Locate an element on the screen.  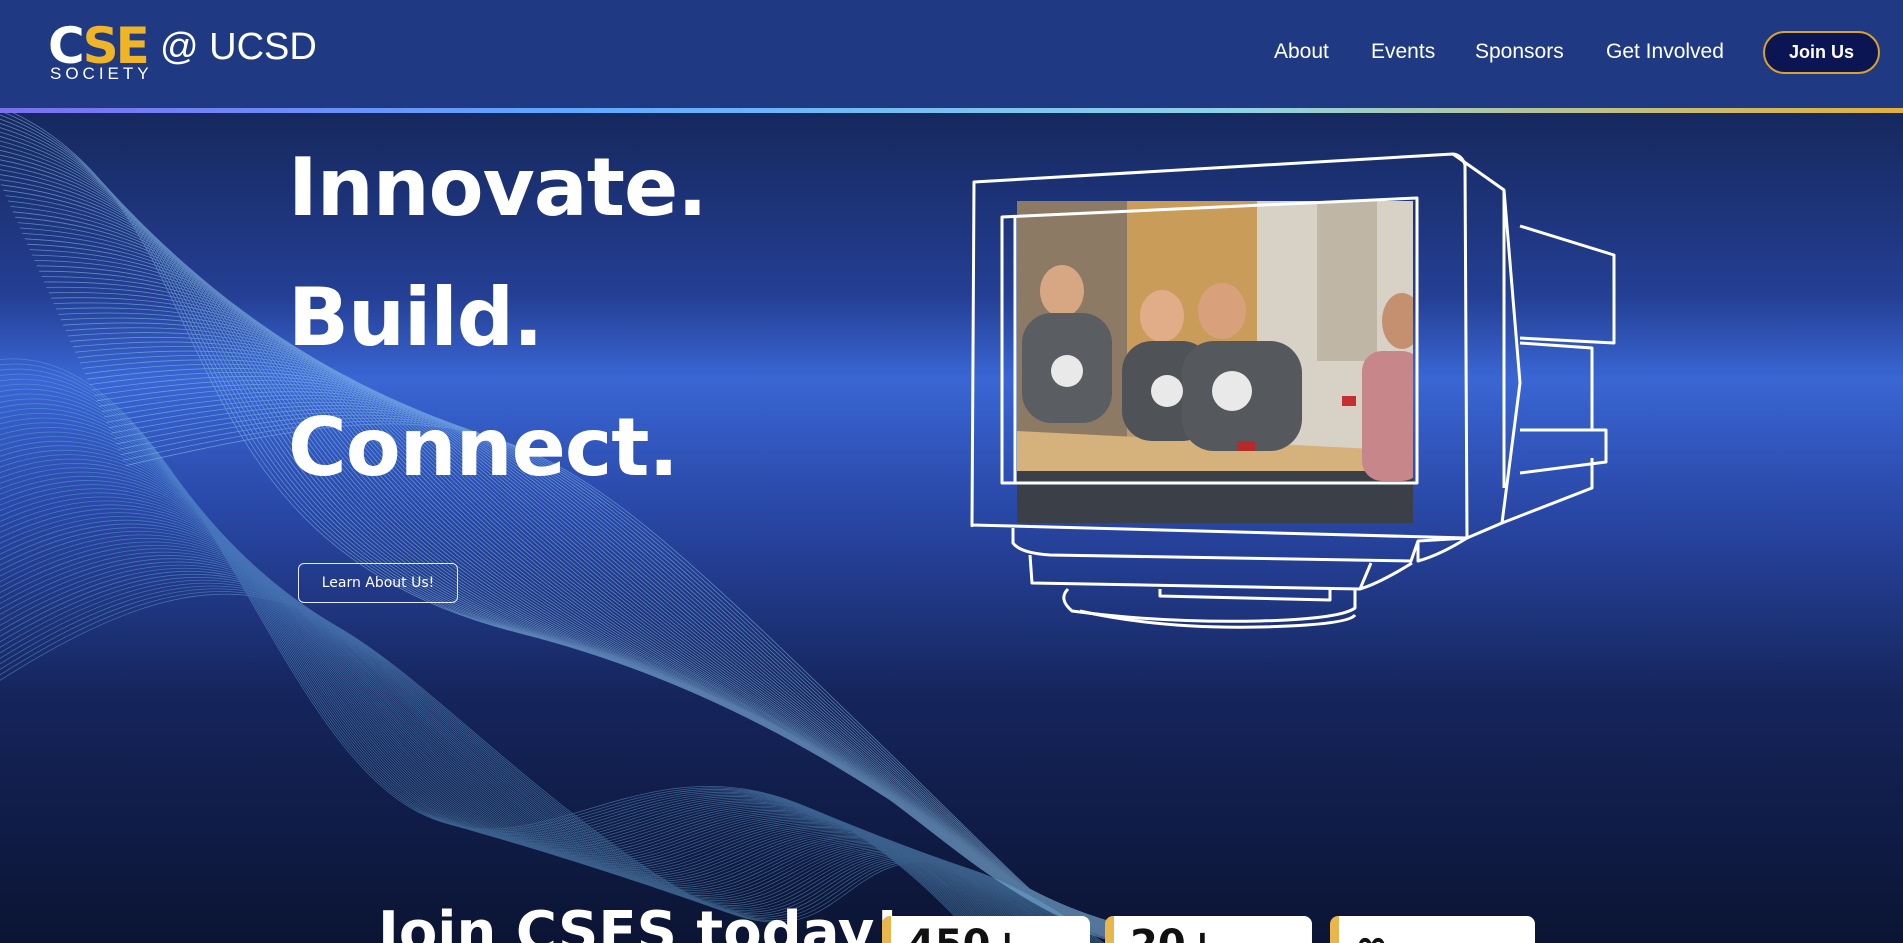
stat-value: 450+ is located at coordinates (965, 932).